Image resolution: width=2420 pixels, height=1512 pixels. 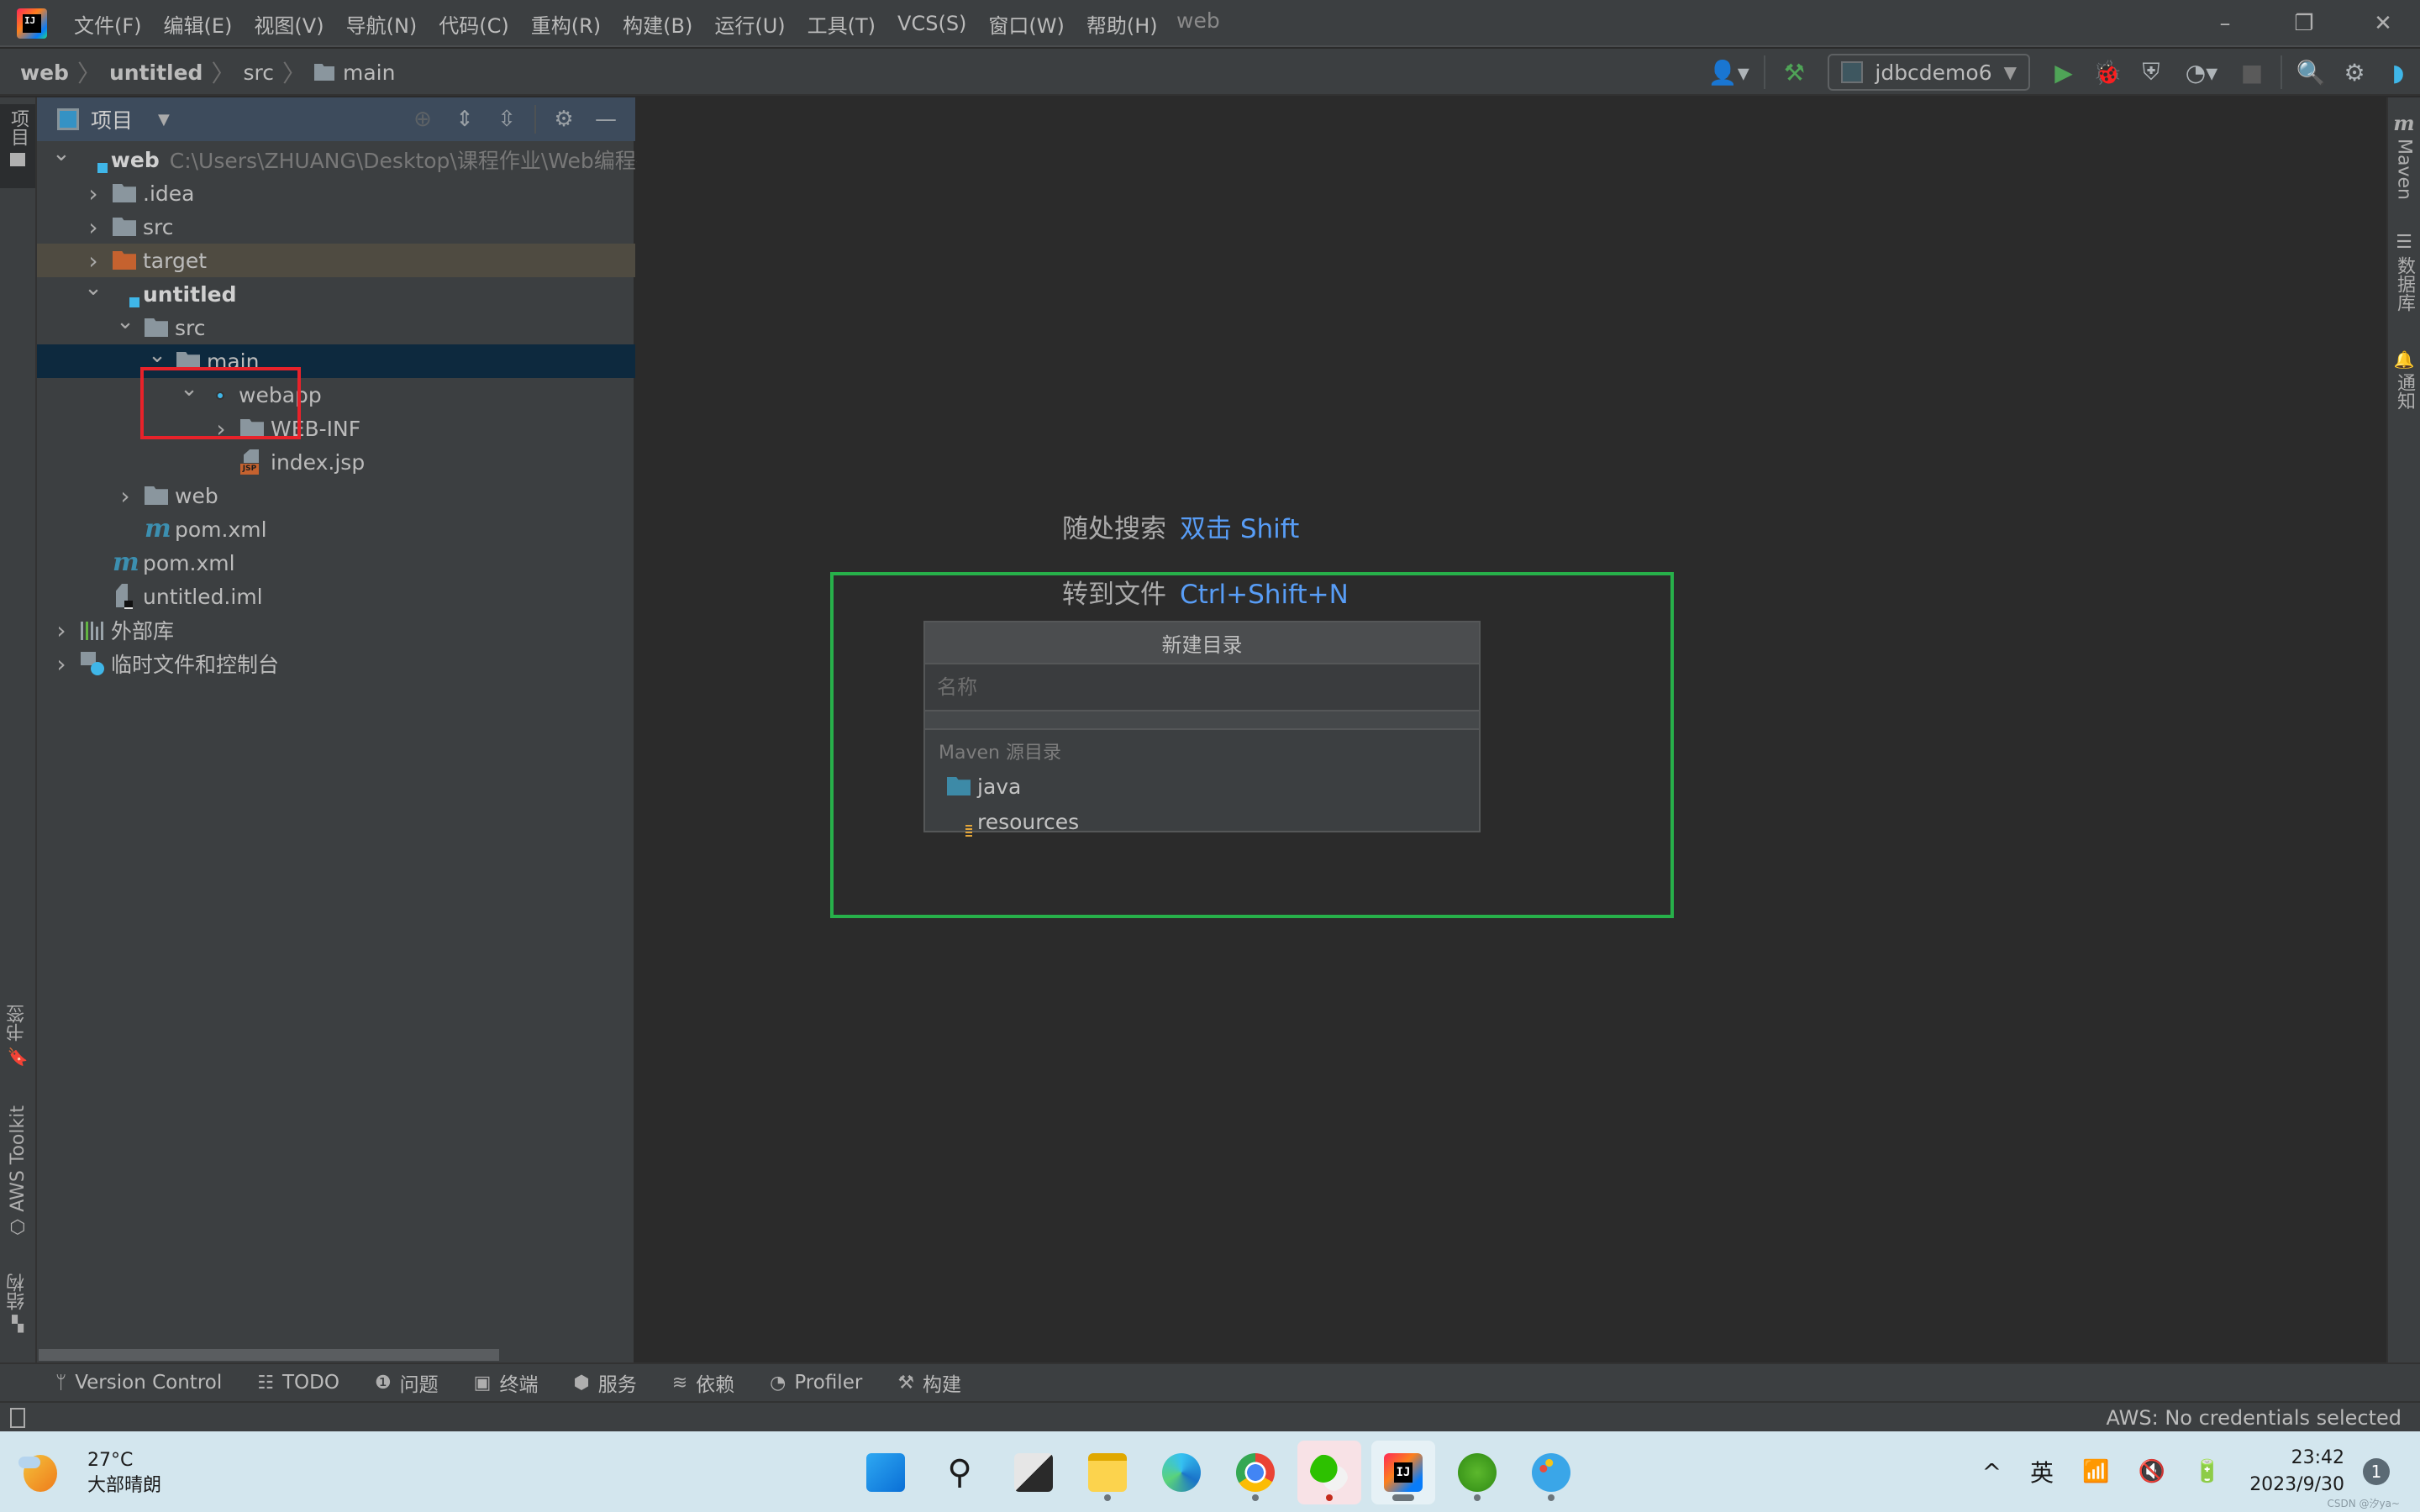 I want to click on aws-credentials-status: AWS: No credentials selected, so click(x=2254, y=1418).